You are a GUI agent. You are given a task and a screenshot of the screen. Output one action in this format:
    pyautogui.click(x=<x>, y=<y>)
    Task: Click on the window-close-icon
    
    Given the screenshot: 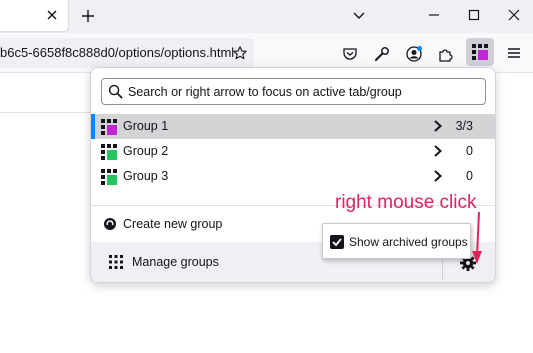 What is the action you would take?
    pyautogui.click(x=514, y=15)
    